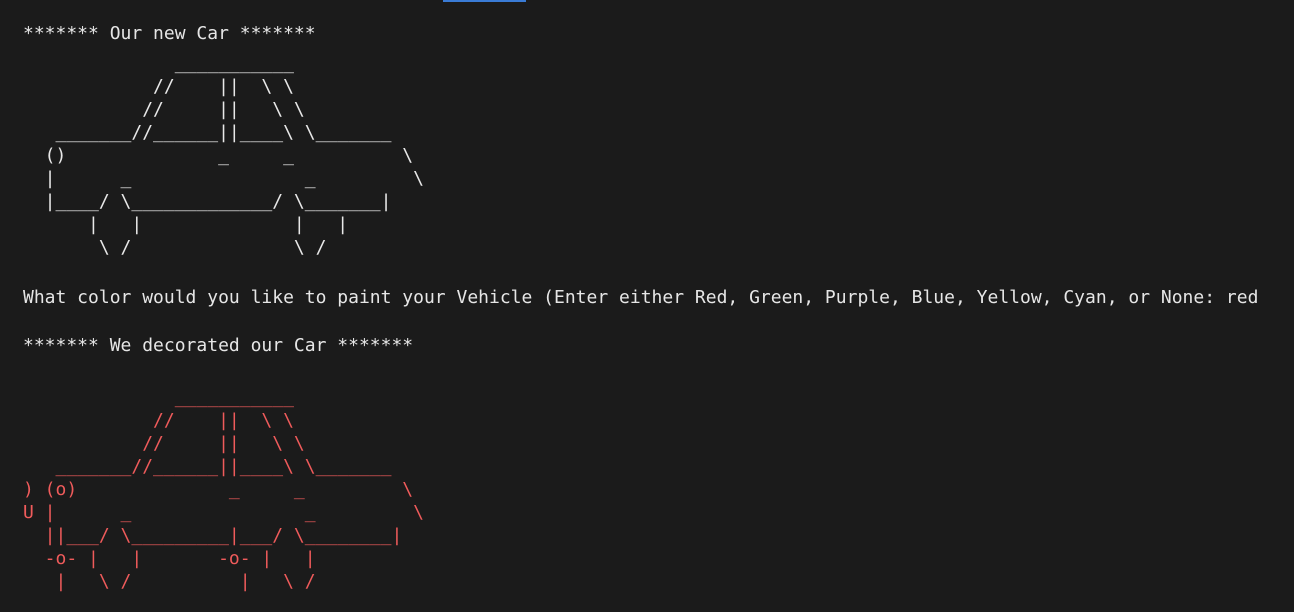 The height and width of the screenshot is (612, 1294). I want to click on active-tab-indicator, so click(484, 1).